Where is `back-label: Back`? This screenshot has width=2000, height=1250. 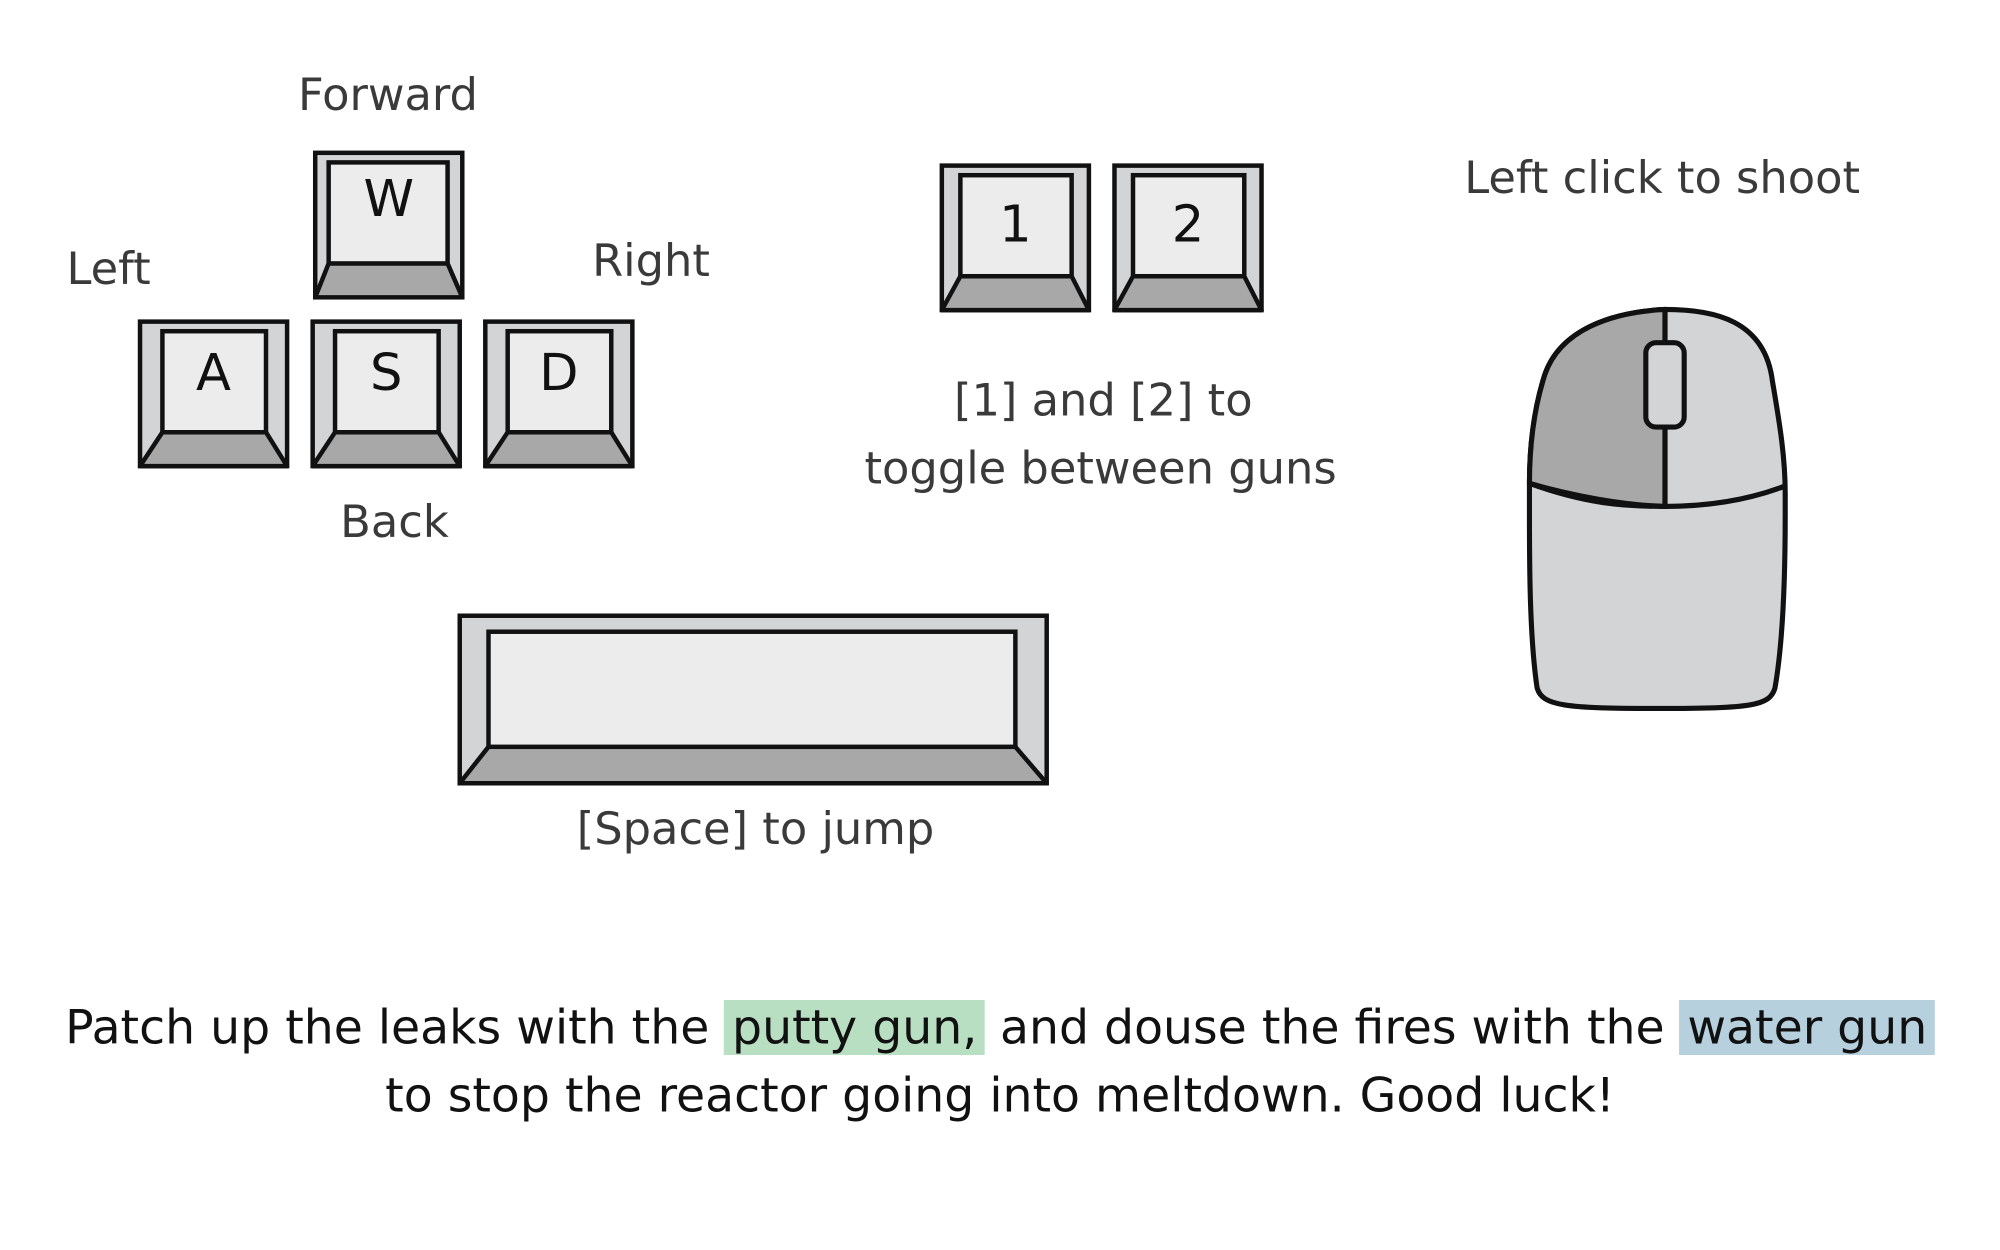 back-label: Back is located at coordinates (394, 523).